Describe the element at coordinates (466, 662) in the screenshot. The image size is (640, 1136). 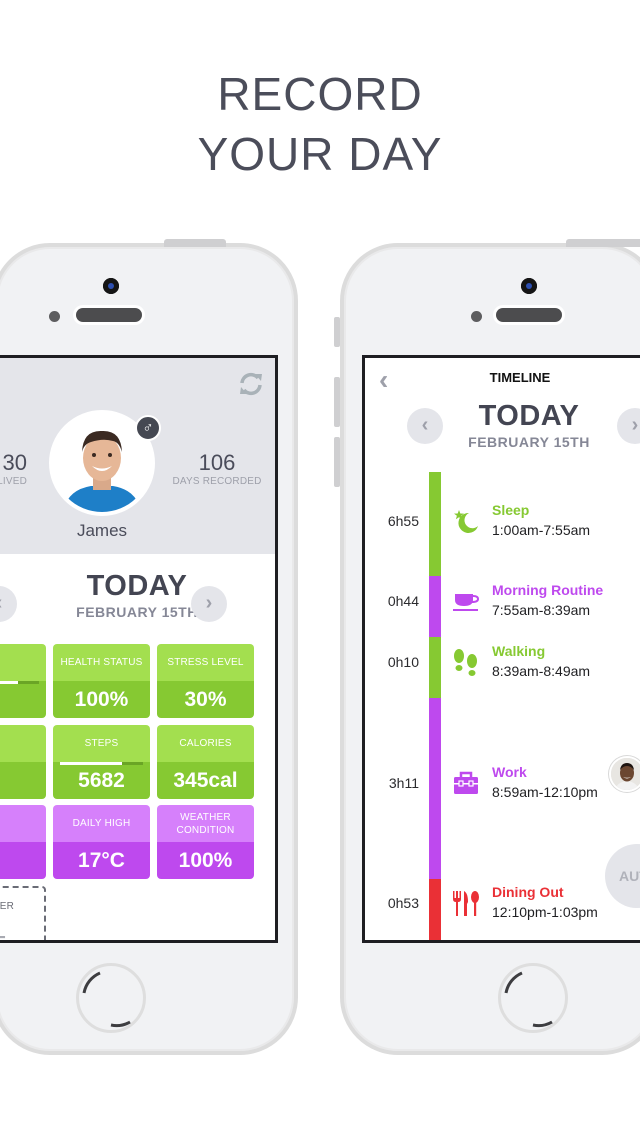
I see `footprints-icon` at that location.